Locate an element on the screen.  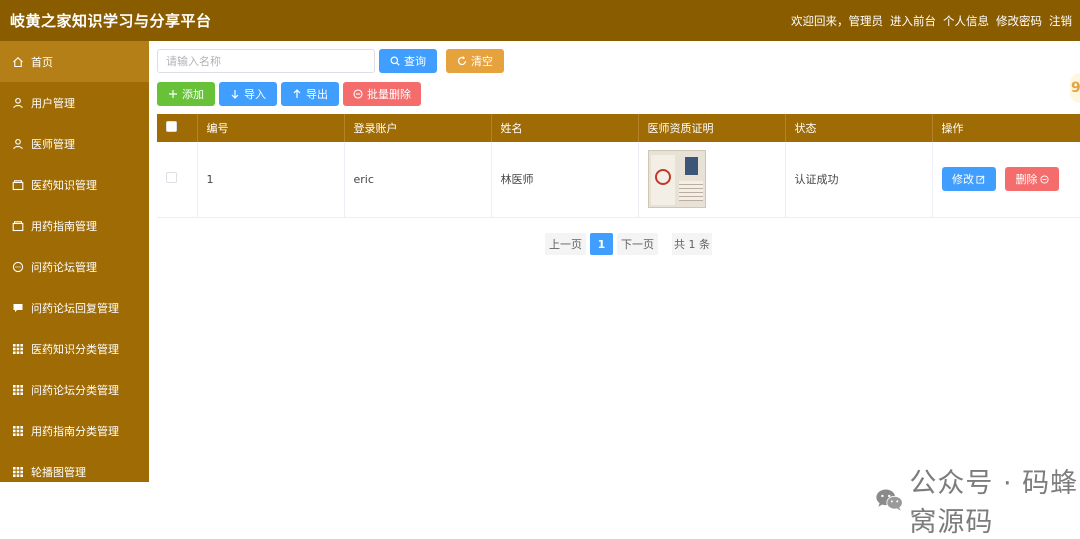
watermark-text: 公众号 · 码蜂窝源码 is located at coordinates (994, 503).